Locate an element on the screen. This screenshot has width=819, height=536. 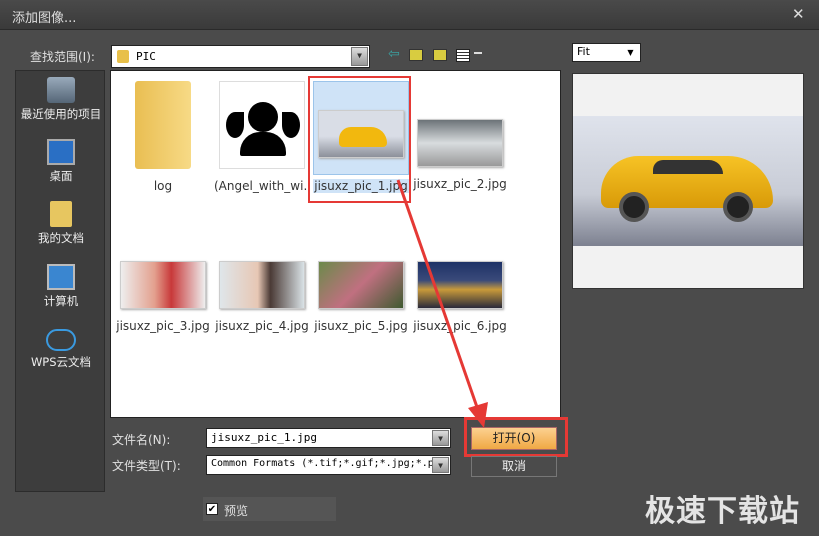
watermark: 极速下载站 is located at coordinates (722, 511).